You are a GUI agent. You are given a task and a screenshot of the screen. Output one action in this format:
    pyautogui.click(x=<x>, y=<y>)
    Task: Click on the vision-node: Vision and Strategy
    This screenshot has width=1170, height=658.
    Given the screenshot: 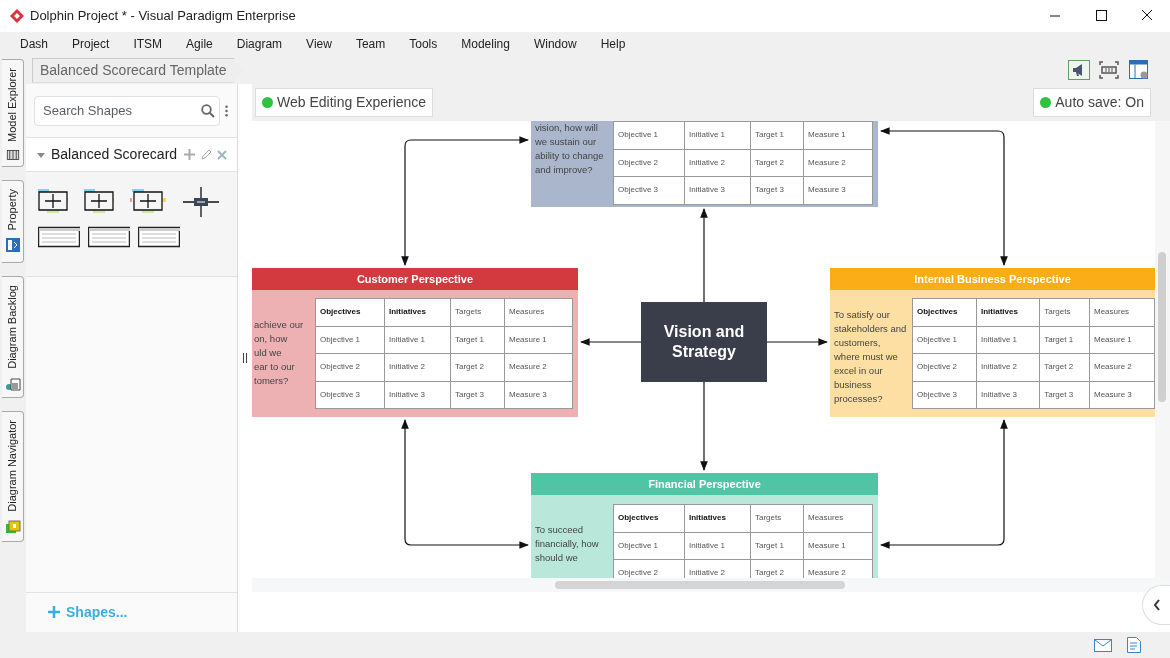 What is the action you would take?
    pyautogui.click(x=704, y=342)
    